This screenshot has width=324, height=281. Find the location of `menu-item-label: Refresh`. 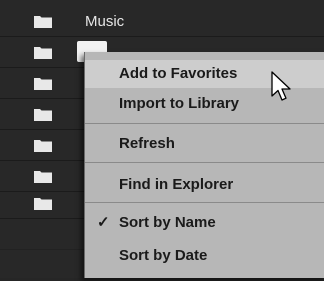

menu-item-label: Refresh is located at coordinates (147, 143).